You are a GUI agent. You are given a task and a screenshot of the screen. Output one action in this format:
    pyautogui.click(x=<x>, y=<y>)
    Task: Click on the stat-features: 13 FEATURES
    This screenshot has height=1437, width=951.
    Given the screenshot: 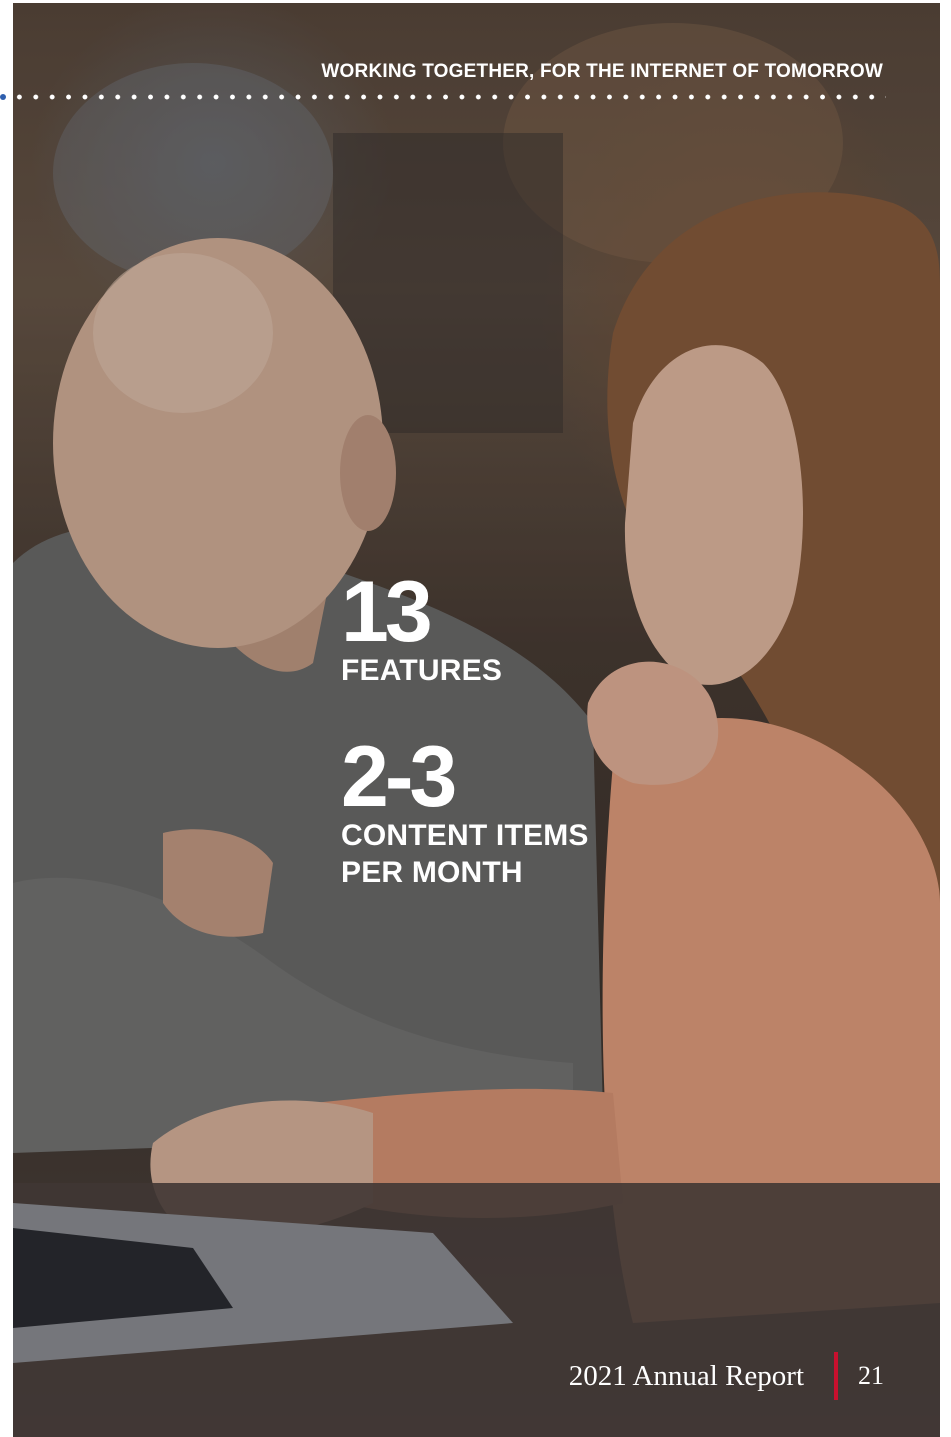 What is the action you would take?
    pyautogui.click(x=422, y=626)
    